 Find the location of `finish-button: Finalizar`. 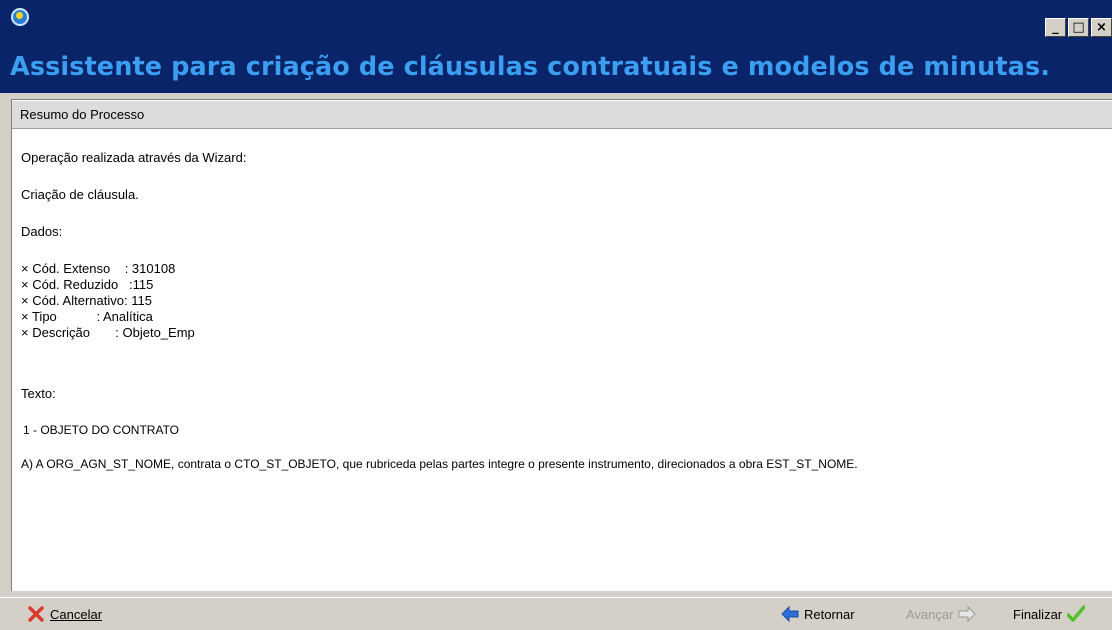

finish-button: Finalizar is located at coordinates (1049, 614).